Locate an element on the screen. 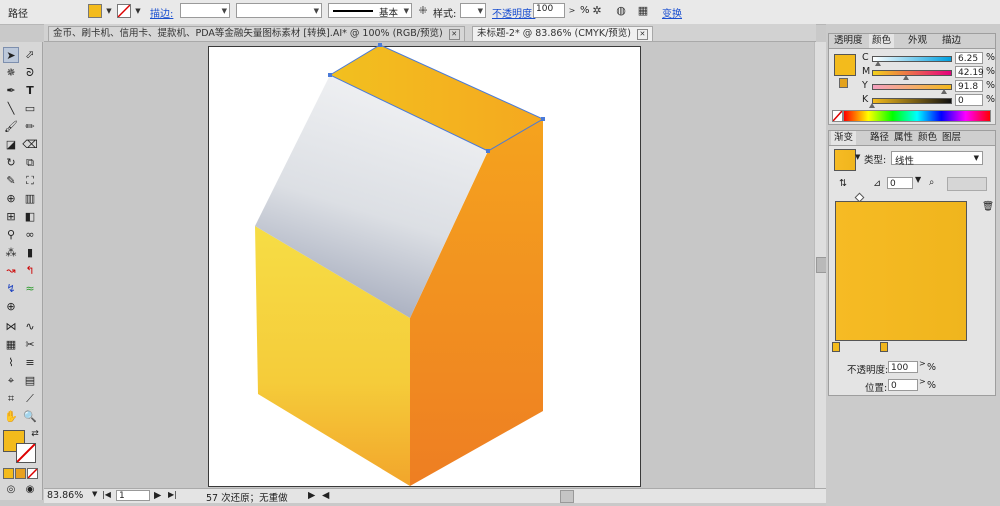 The width and height of the screenshot is (1000, 506). channel-label: Y is located at coordinates (865, 85).